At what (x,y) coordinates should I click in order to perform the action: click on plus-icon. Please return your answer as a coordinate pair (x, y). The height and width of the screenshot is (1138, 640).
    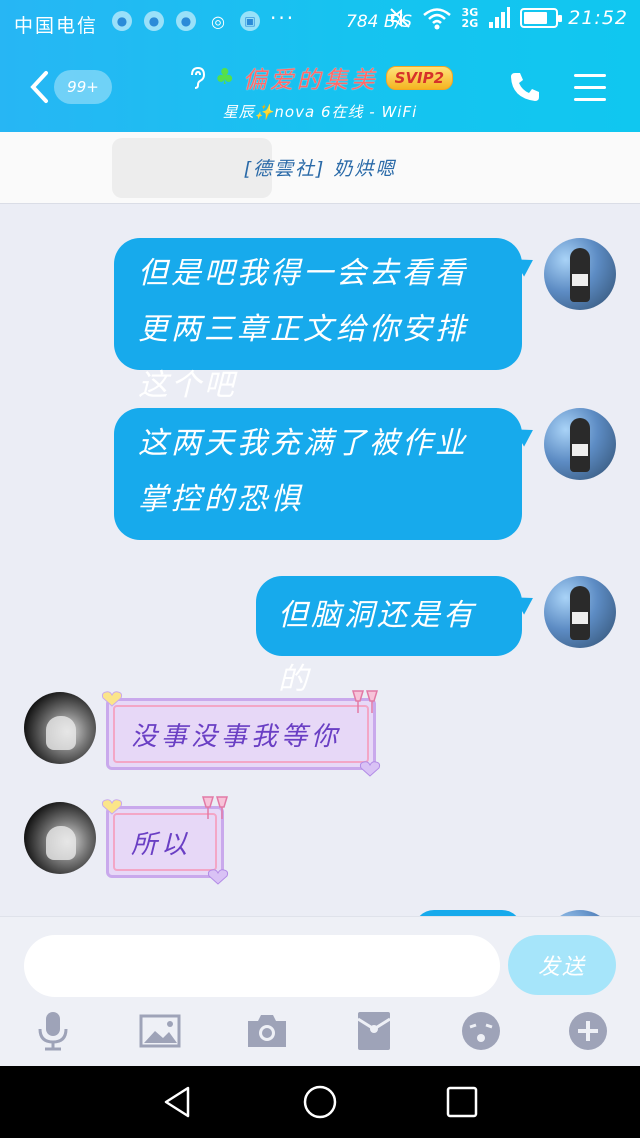
    Looking at the image, I should click on (588, 1031).